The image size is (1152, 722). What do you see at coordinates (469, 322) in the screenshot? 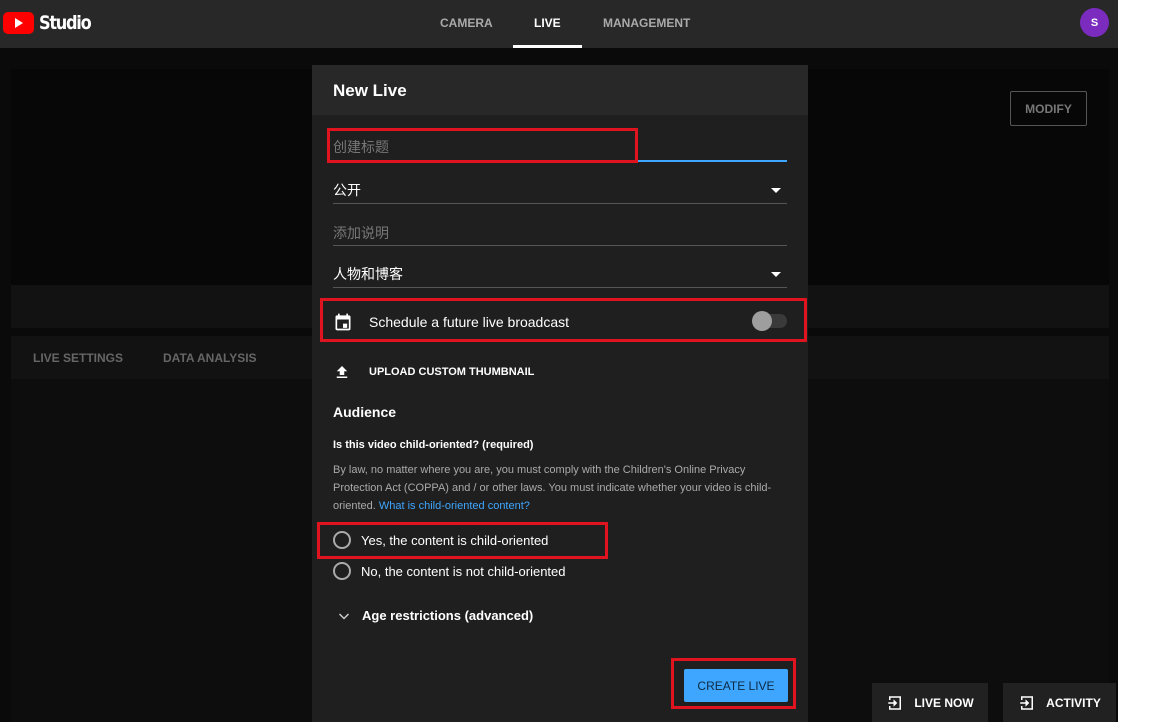
I see `schedule-label: Schedule a future live broadcast` at bounding box center [469, 322].